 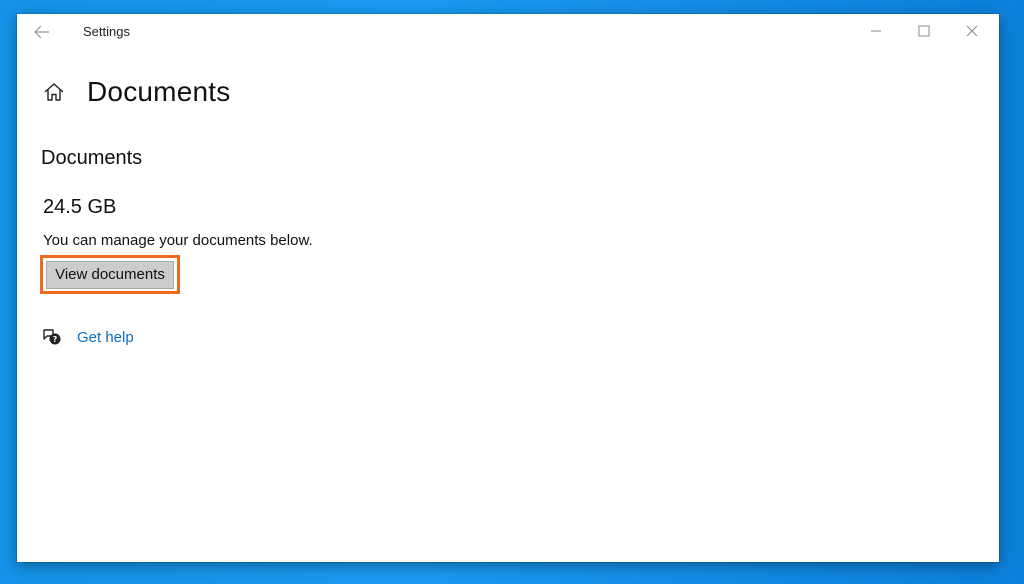 I want to click on minimize-icon, so click(x=876, y=31).